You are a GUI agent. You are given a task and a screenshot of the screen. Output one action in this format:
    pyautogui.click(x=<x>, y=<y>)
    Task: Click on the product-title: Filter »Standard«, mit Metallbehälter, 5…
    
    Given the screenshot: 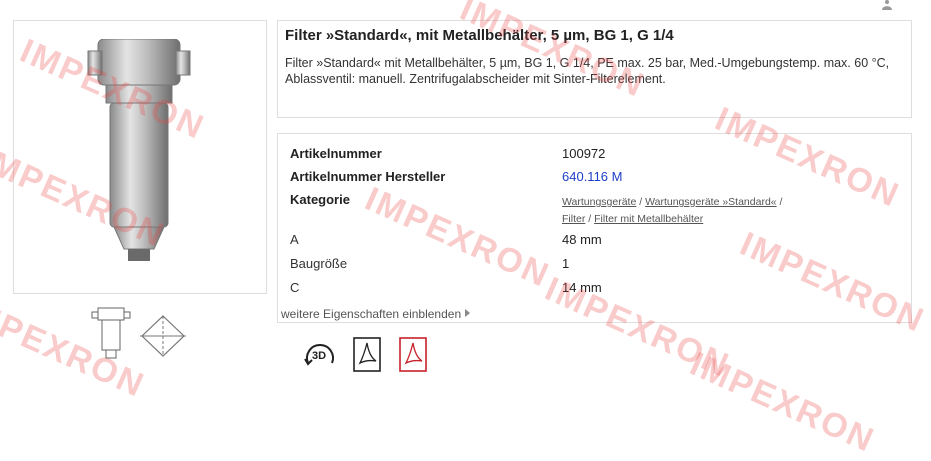 What is the action you would take?
    pyautogui.click(x=479, y=35)
    